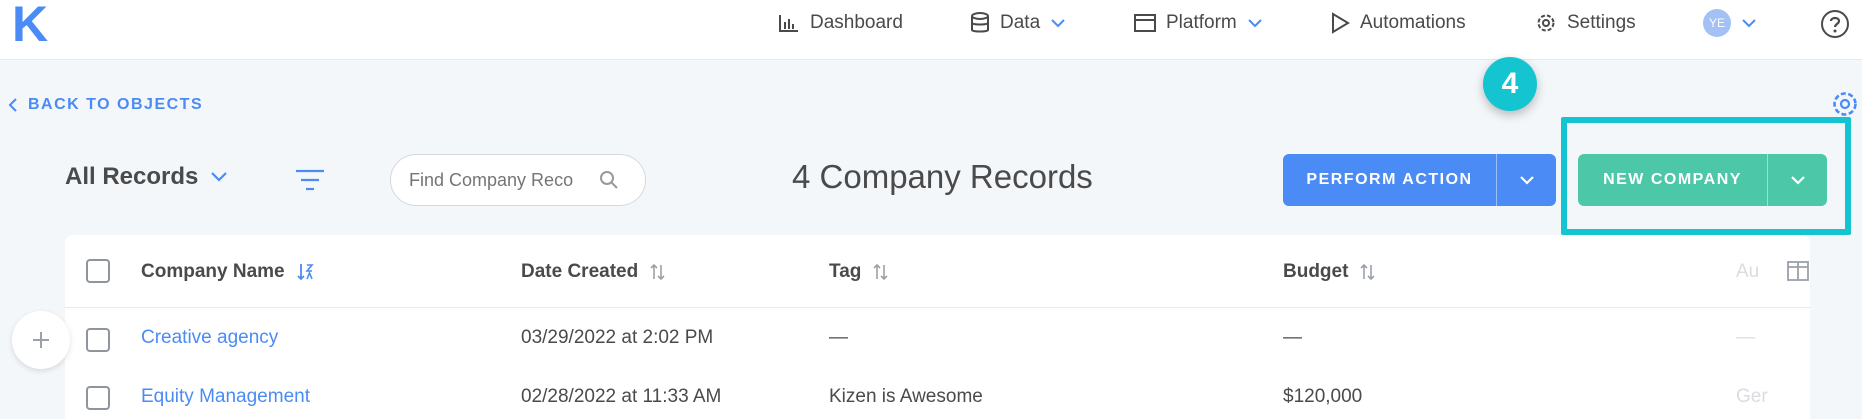  What do you see at coordinates (856, 22) in the screenshot?
I see `nav-dashboard-label: Dashboard` at bounding box center [856, 22].